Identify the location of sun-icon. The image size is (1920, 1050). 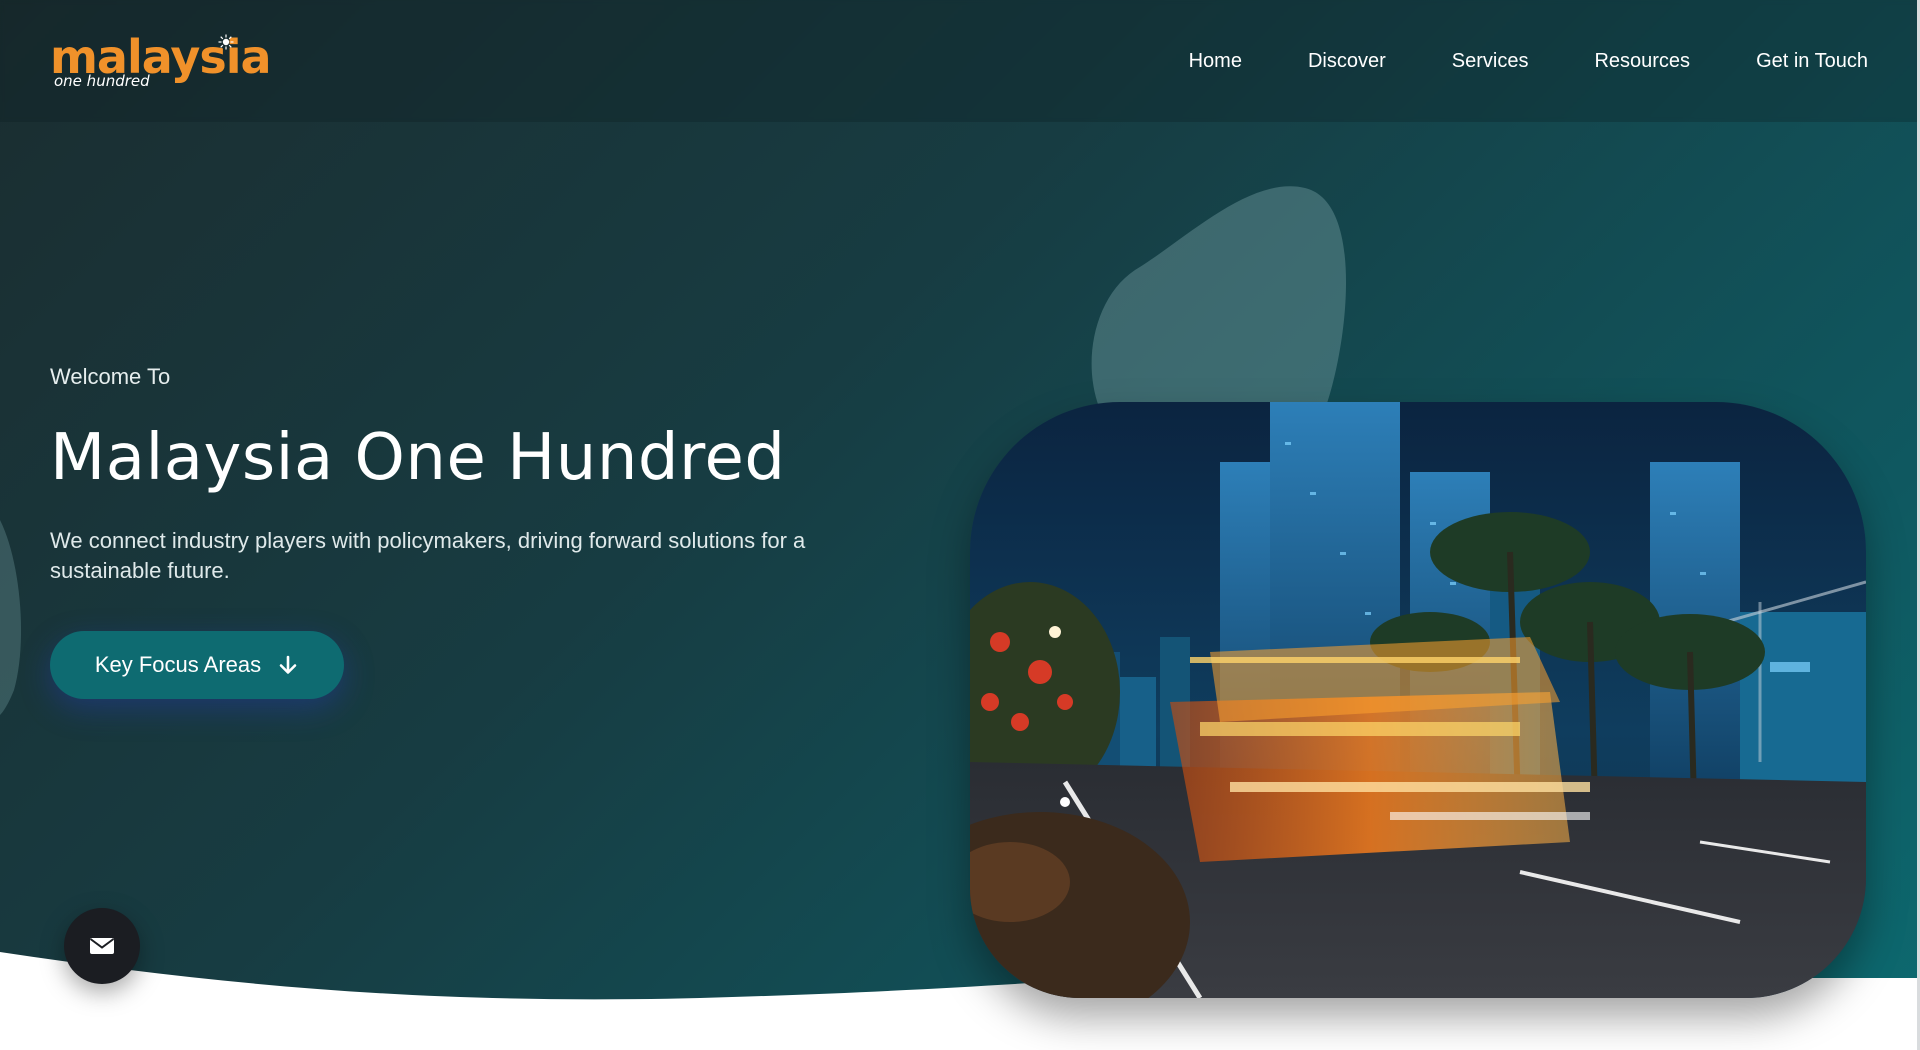
(226, 42).